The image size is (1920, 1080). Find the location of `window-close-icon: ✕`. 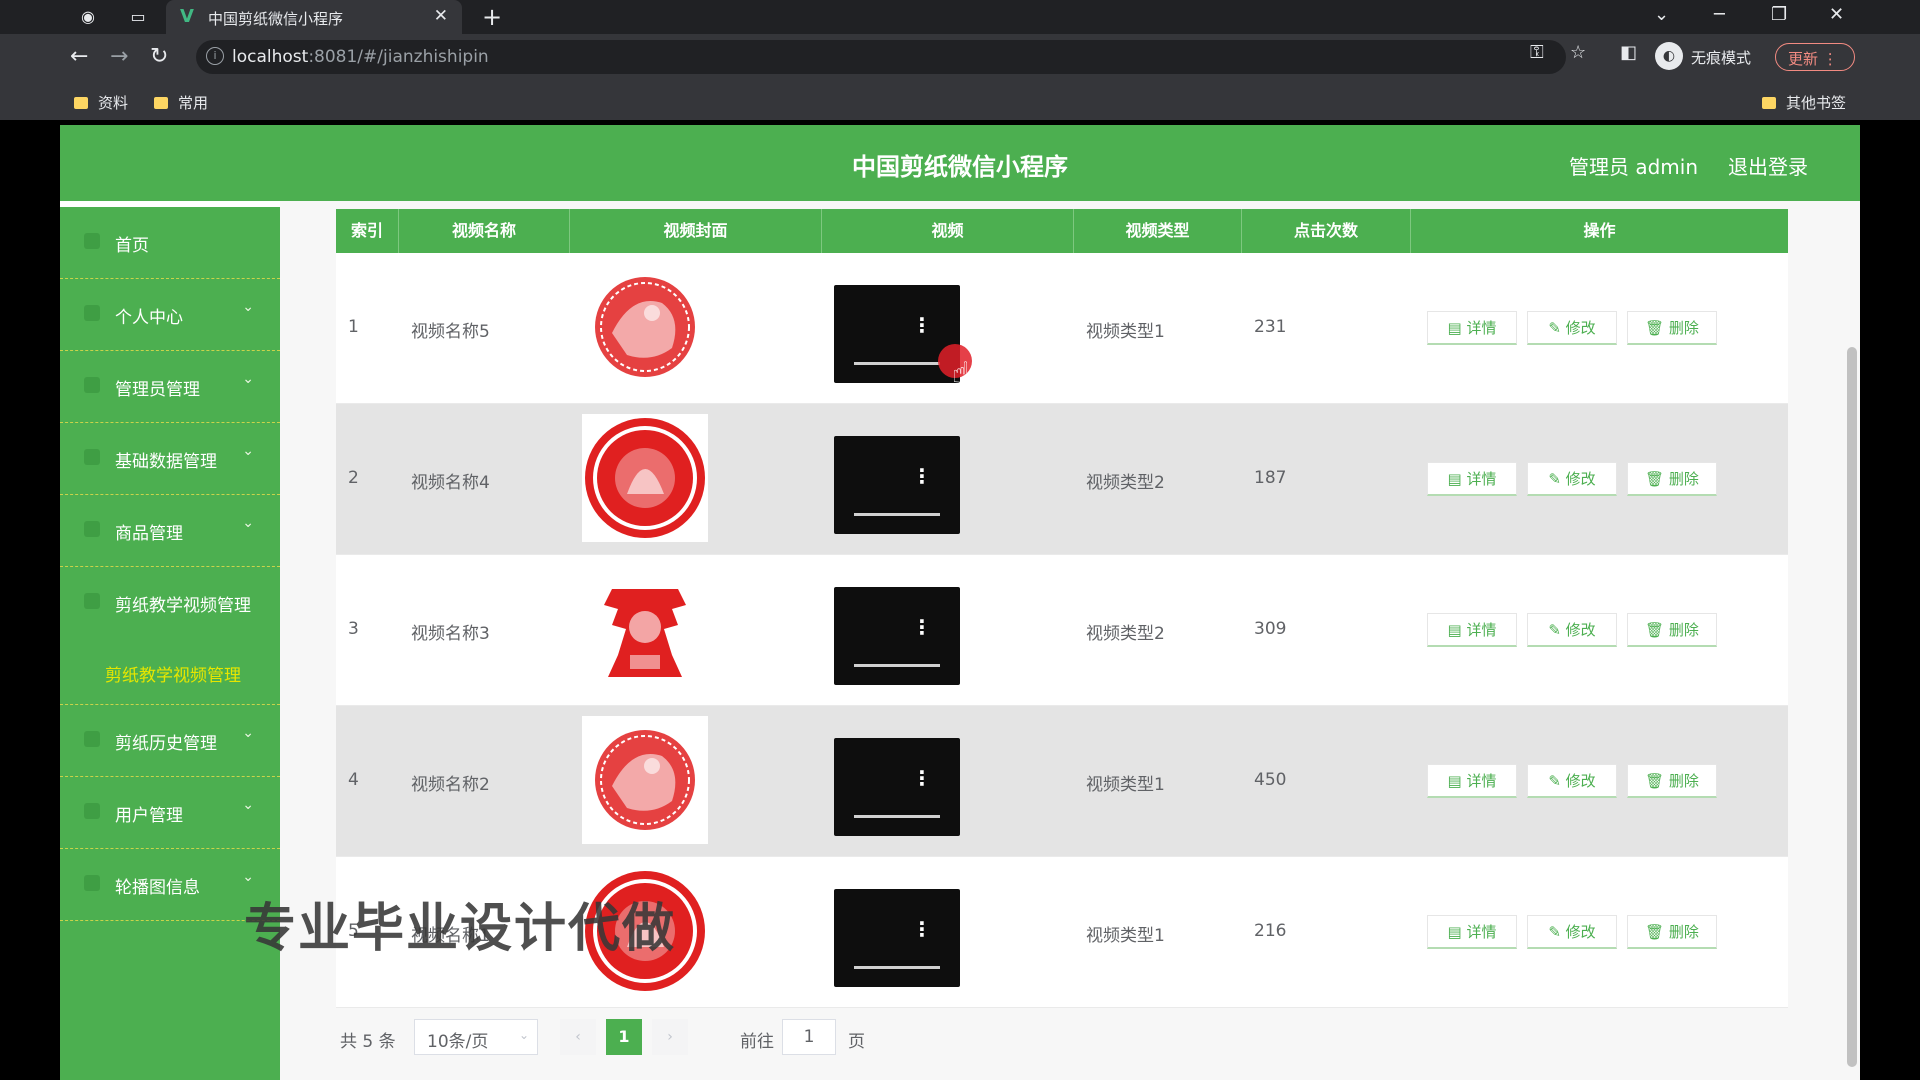

window-close-icon: ✕ is located at coordinates (1836, 14).